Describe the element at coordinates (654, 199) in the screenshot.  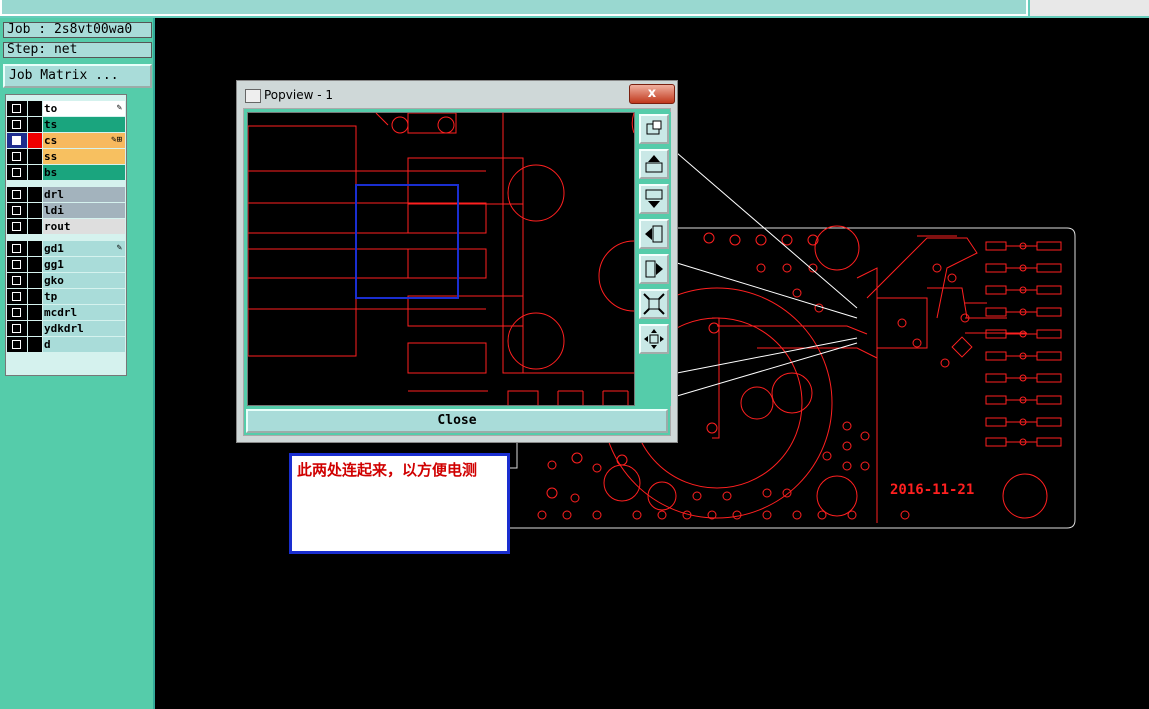
I see `pan-down-tool-icon` at that location.